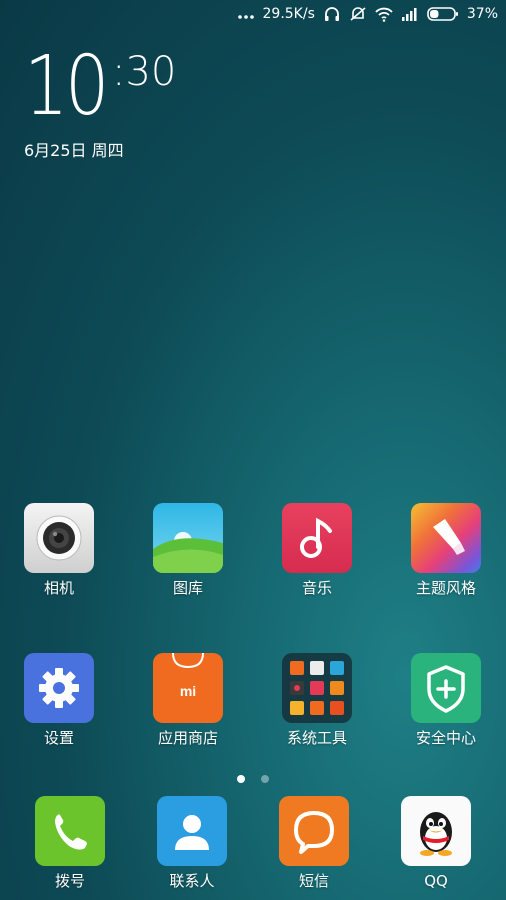 The image size is (506, 900). What do you see at coordinates (384, 14) in the screenshot?
I see `wifi-icon` at bounding box center [384, 14].